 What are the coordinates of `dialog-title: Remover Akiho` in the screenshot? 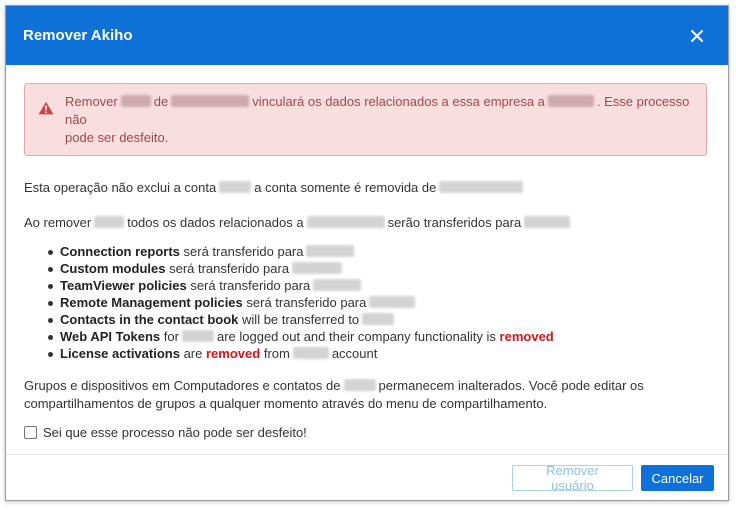 It's located at (78, 35).